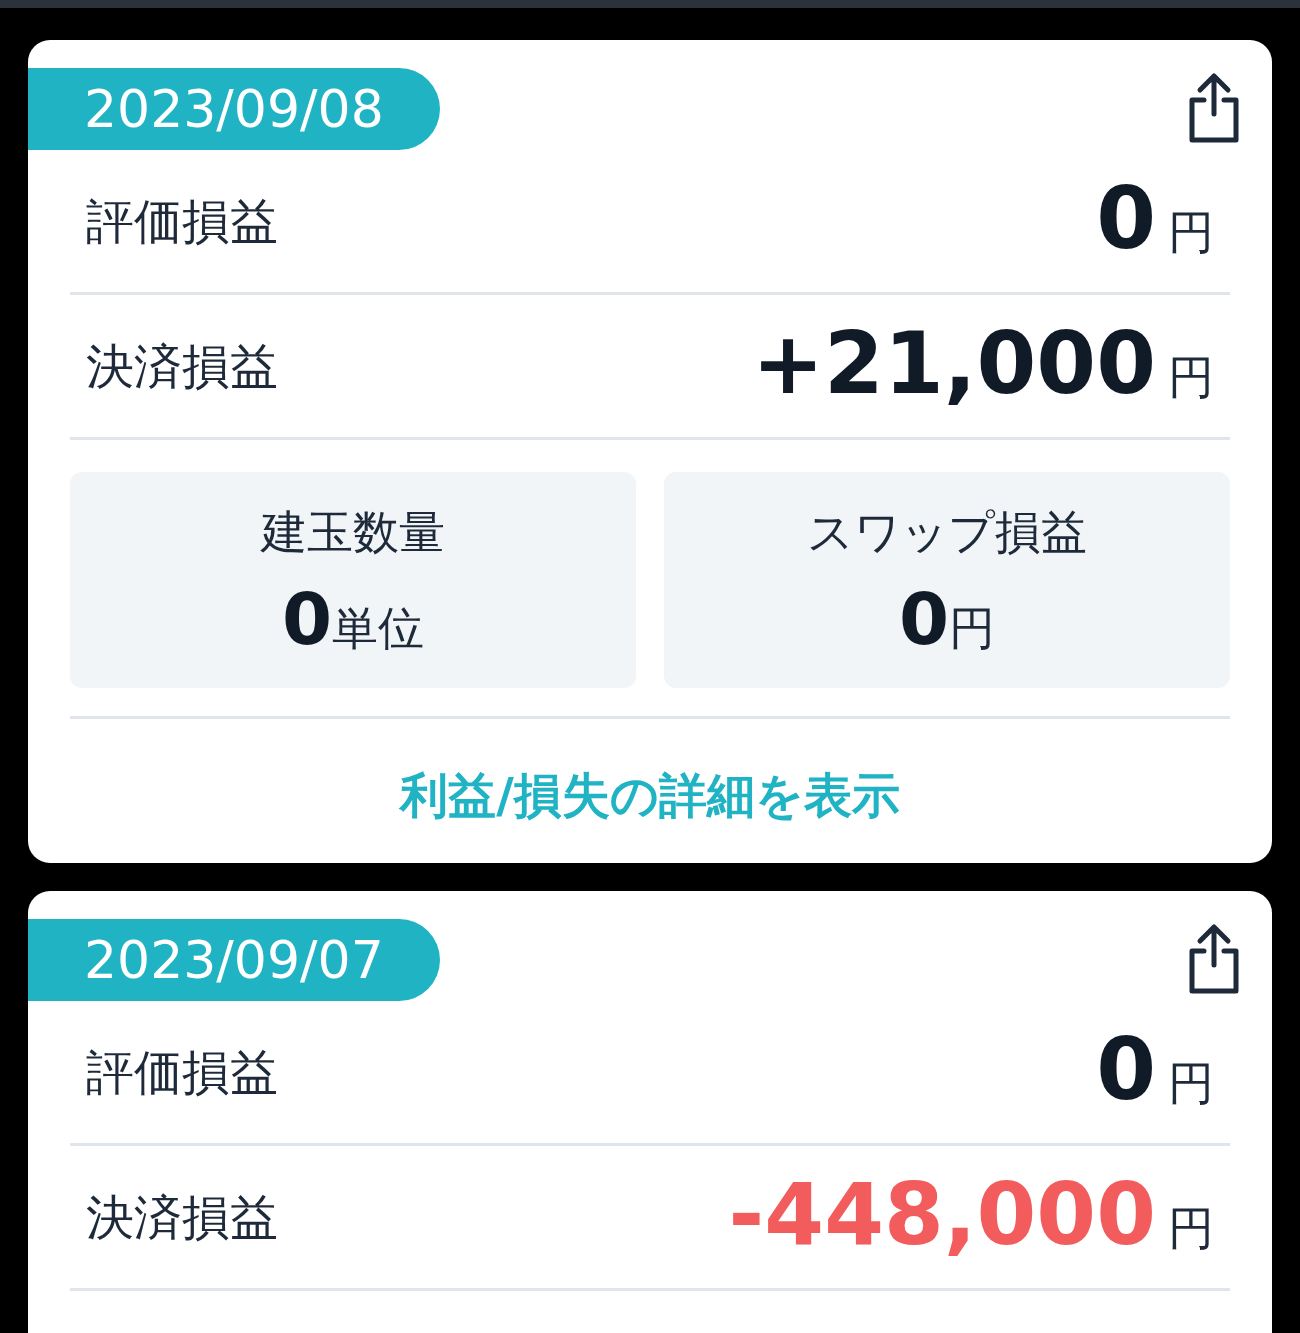  I want to click on date-badge: 2023/09/08, so click(234, 109).